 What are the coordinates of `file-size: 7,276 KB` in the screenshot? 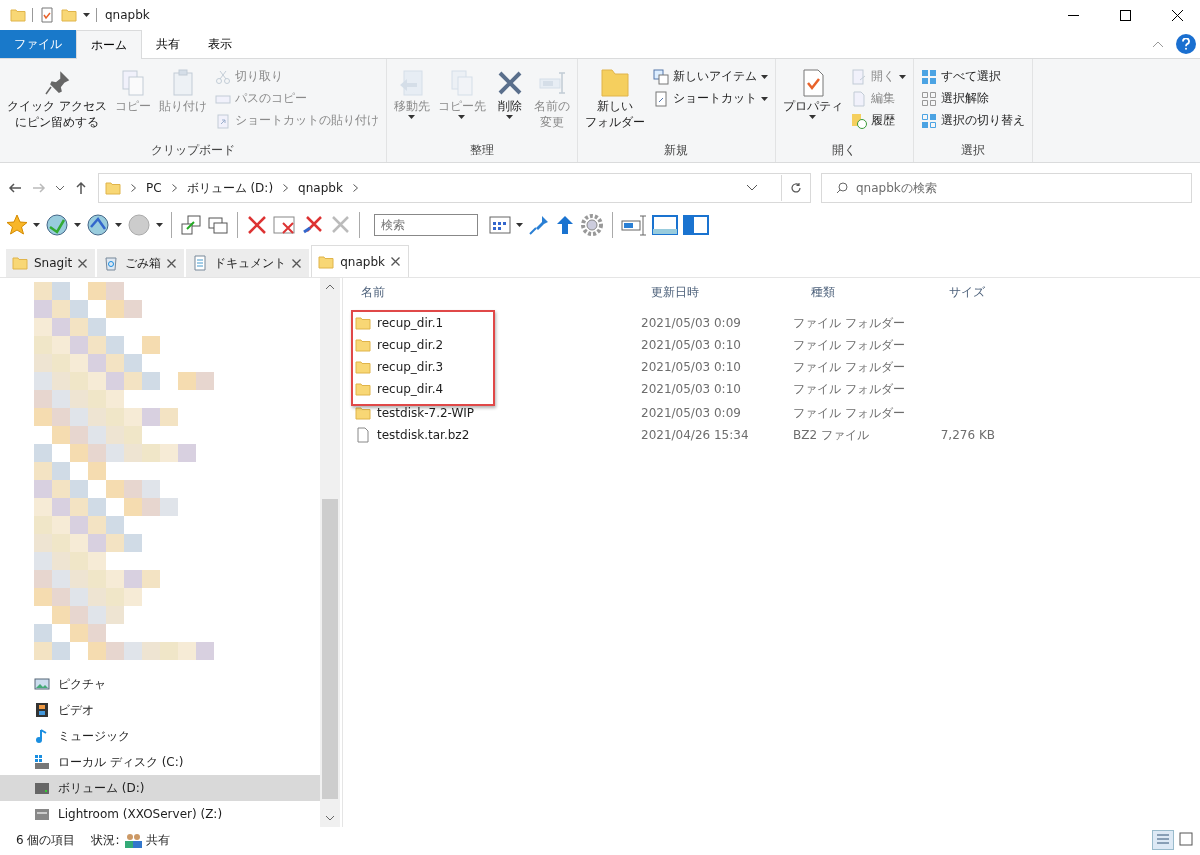 It's located at (967, 435).